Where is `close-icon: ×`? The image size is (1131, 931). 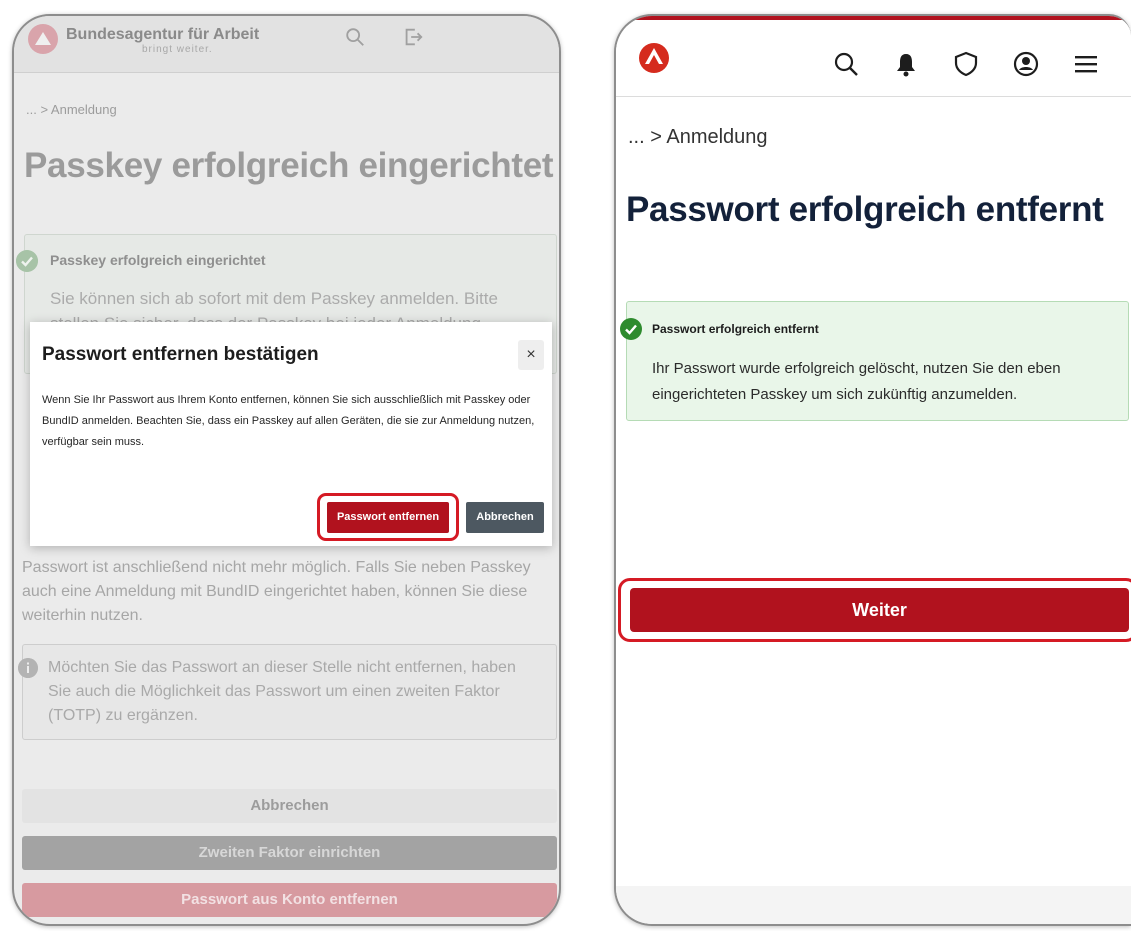 close-icon: × is located at coordinates (531, 355).